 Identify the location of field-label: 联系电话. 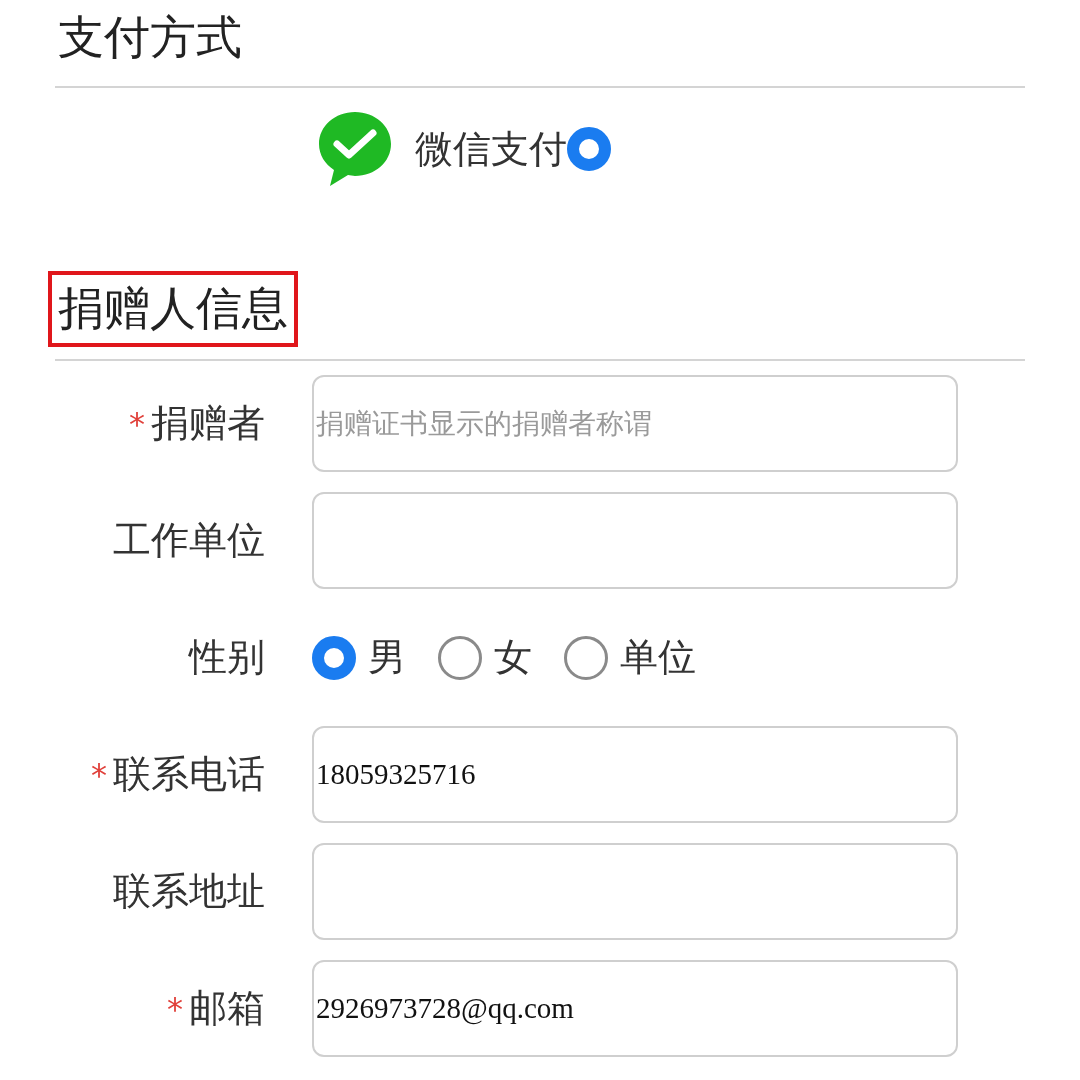
(189, 774).